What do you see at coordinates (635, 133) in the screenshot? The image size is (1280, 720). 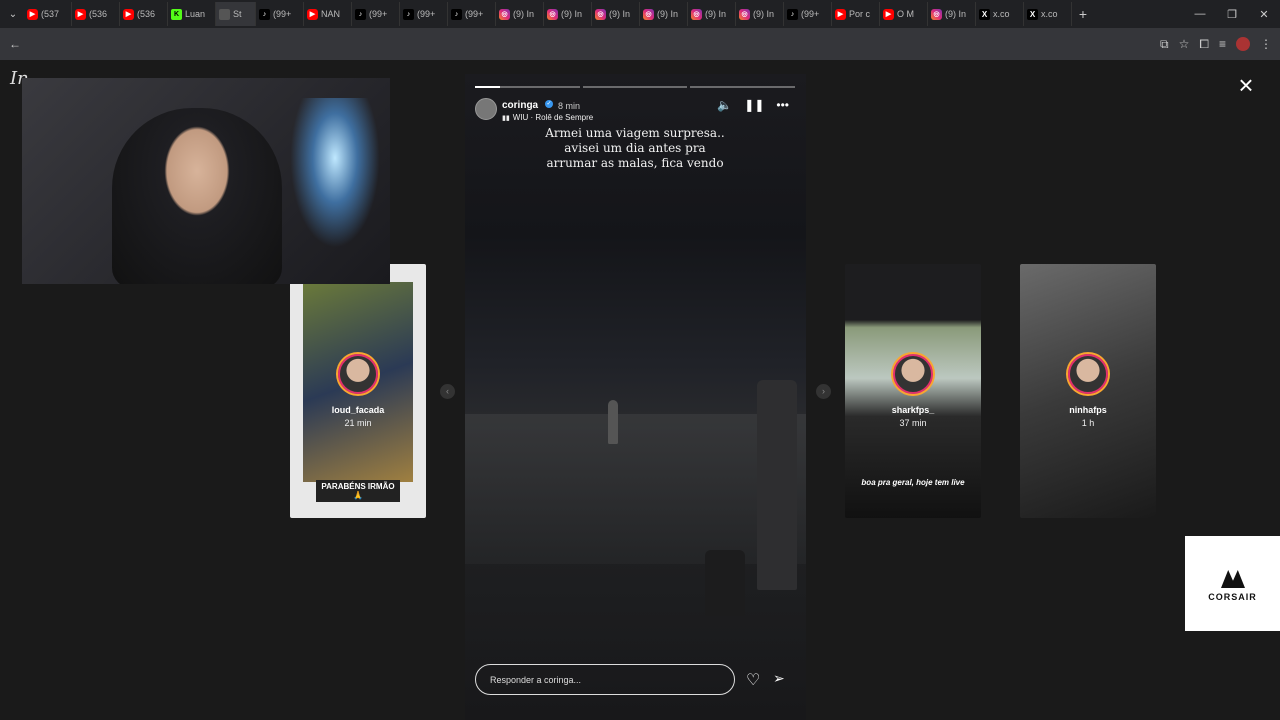 I see `caption-line: Armei uma viagem surpresa..` at bounding box center [635, 133].